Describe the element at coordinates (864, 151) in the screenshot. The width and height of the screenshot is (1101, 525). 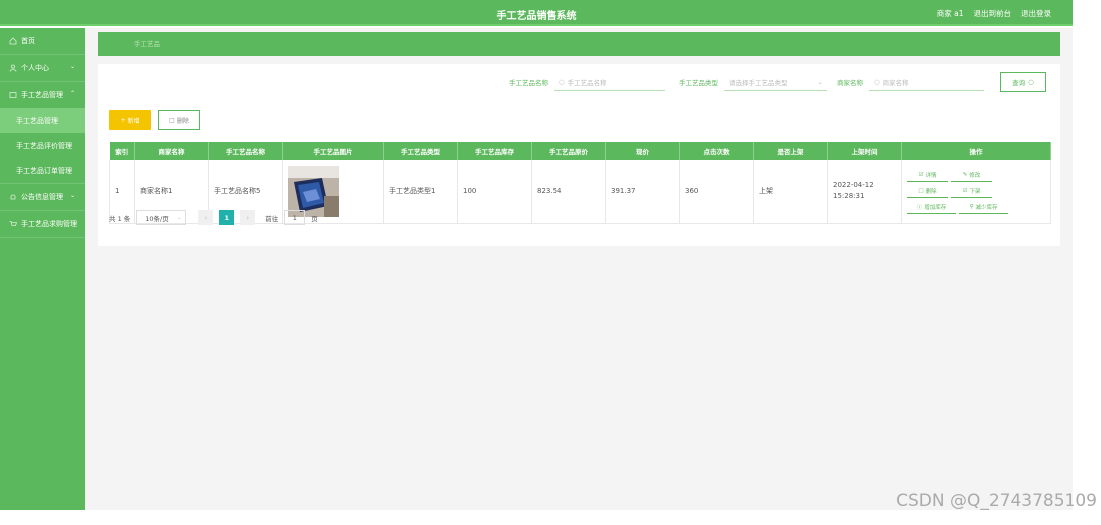
I see `column-header: 上架时间` at that location.